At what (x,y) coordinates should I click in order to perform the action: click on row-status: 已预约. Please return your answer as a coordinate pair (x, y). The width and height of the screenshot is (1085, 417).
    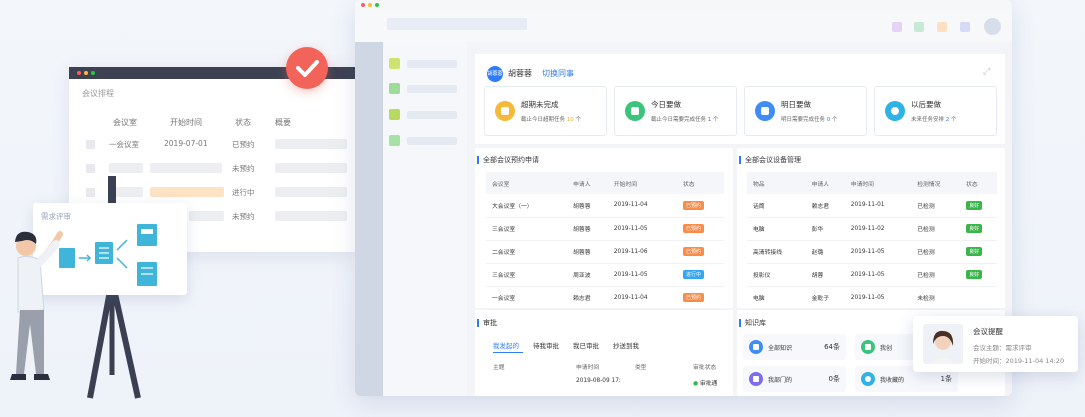
    Looking at the image, I should click on (243, 144).